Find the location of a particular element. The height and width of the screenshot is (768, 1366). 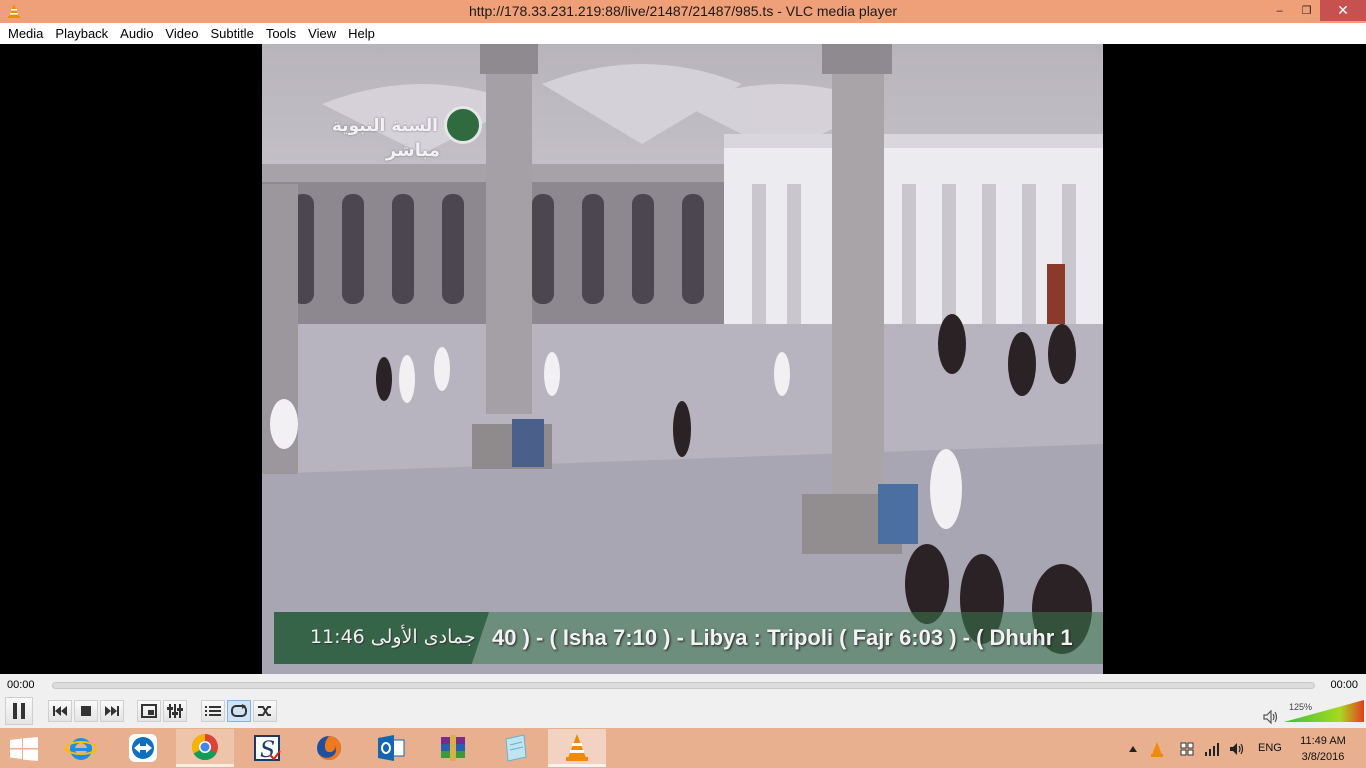

taskbar-chrome is located at coordinates (205, 748).